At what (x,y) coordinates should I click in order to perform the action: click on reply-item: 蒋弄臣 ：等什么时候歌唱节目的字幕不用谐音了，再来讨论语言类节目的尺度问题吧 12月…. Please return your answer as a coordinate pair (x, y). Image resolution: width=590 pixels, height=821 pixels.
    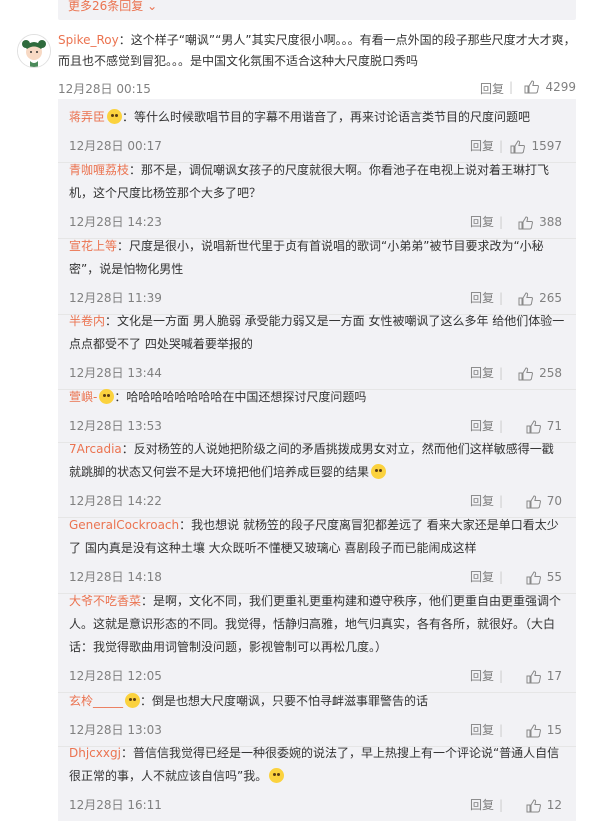
    Looking at the image, I should click on (317, 129).